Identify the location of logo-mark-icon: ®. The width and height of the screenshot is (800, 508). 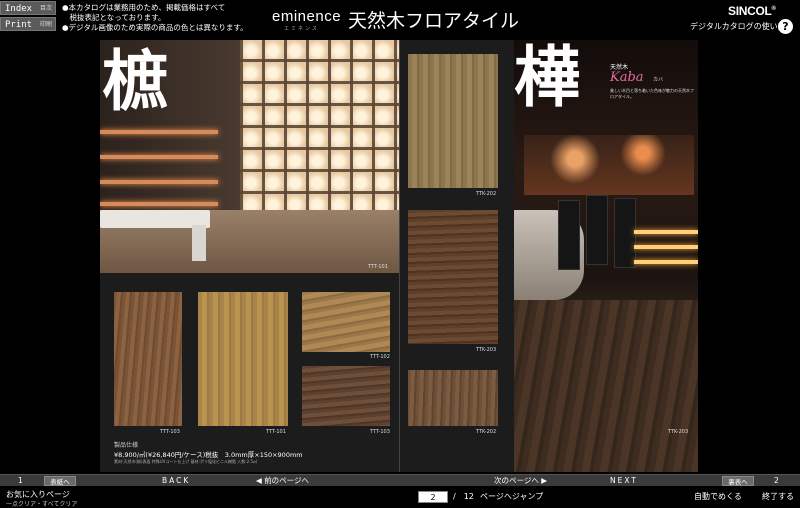
(773, 9).